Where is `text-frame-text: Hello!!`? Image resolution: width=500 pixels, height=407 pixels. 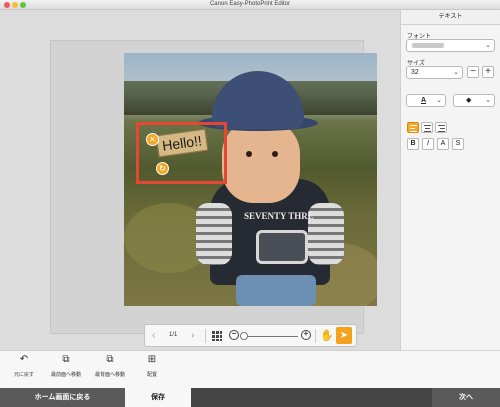
text-frame-text: Hello!! is located at coordinates (182, 143).